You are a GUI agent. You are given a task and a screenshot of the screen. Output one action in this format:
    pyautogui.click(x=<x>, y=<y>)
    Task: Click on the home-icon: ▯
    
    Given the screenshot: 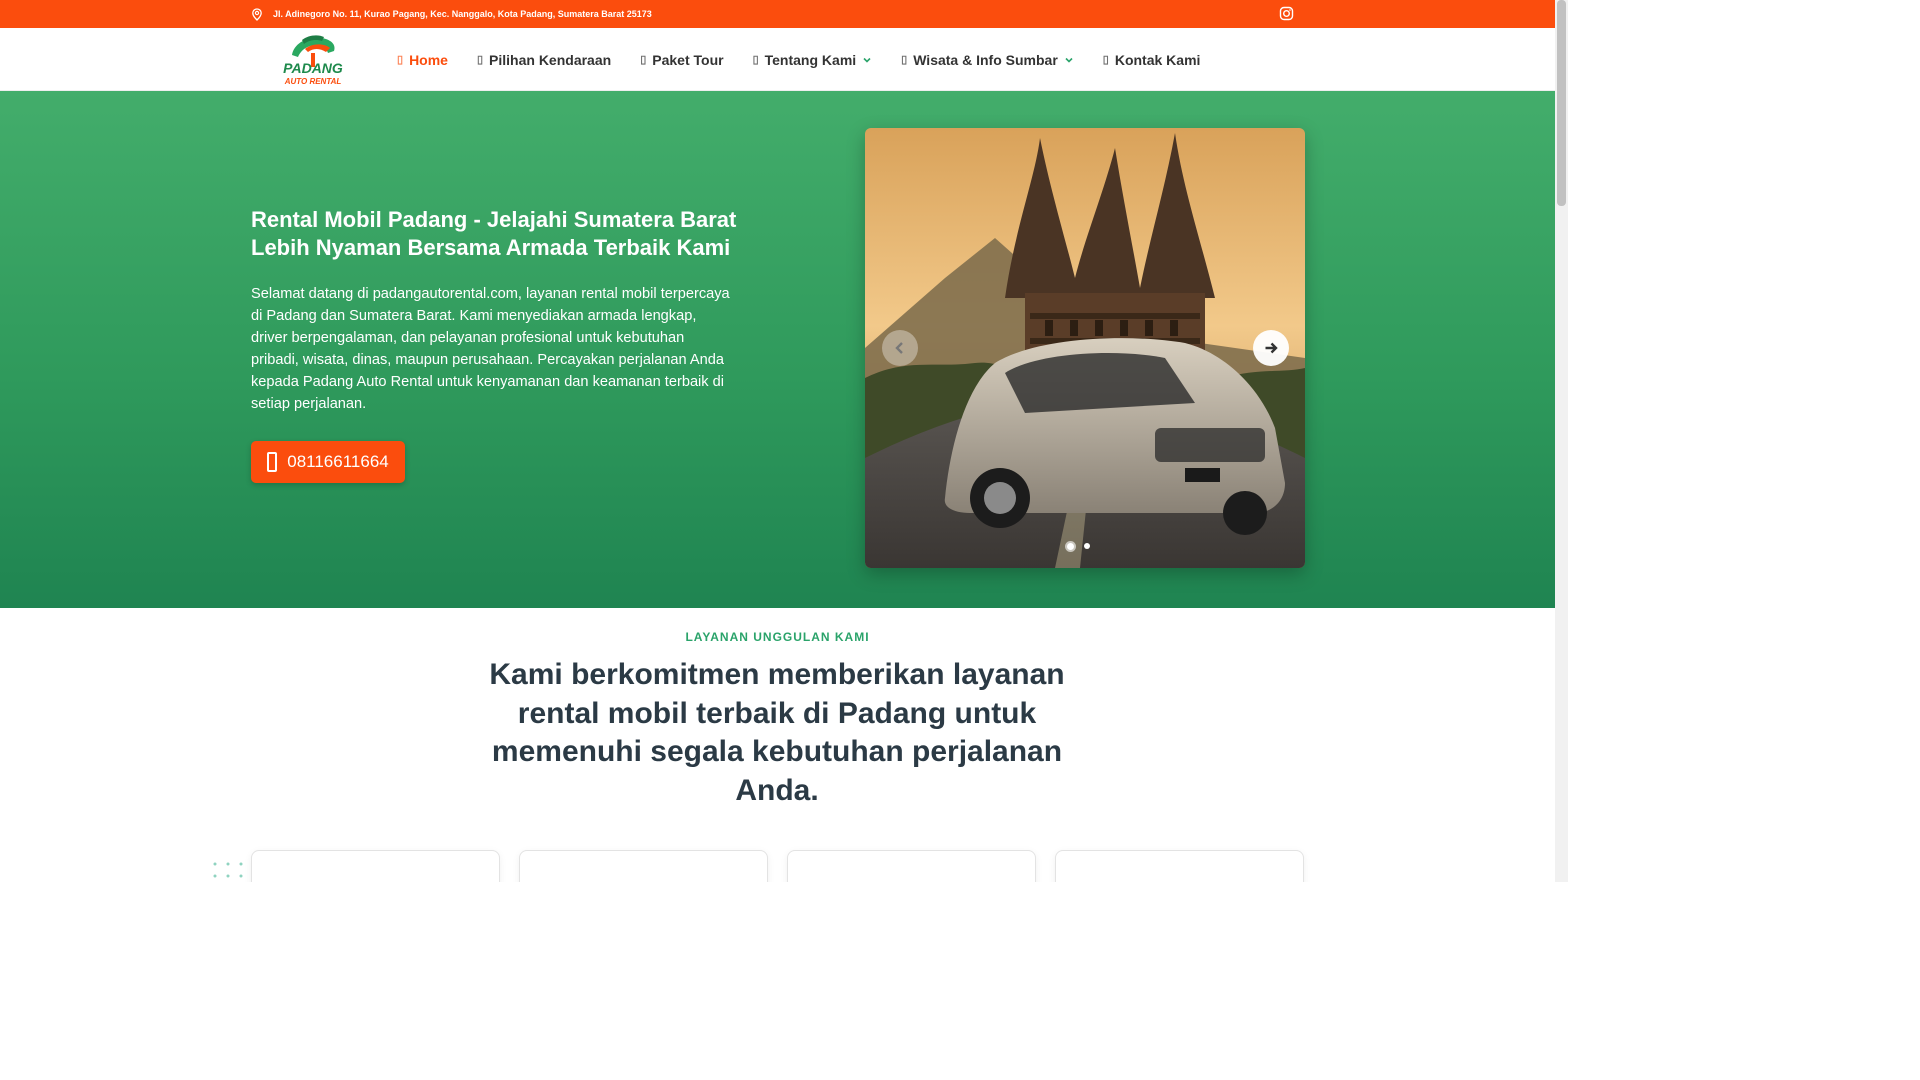 What is the action you would take?
    pyautogui.click(x=400, y=60)
    